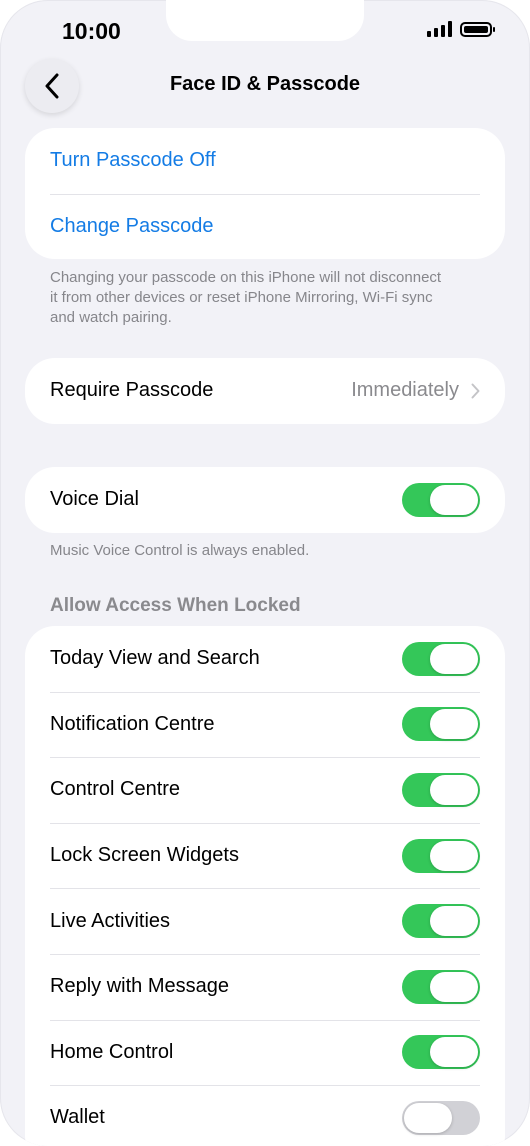  I want to click on require-passcode-row: Require Passcode Immediately, so click(265, 391).